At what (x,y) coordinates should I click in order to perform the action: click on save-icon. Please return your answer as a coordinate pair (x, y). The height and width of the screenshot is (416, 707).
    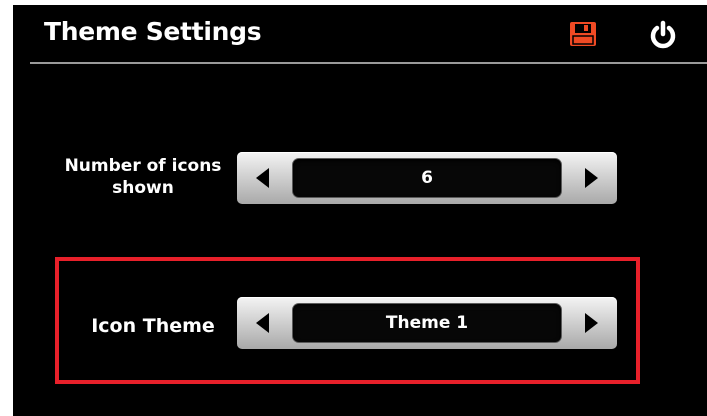
    Looking at the image, I should click on (583, 34).